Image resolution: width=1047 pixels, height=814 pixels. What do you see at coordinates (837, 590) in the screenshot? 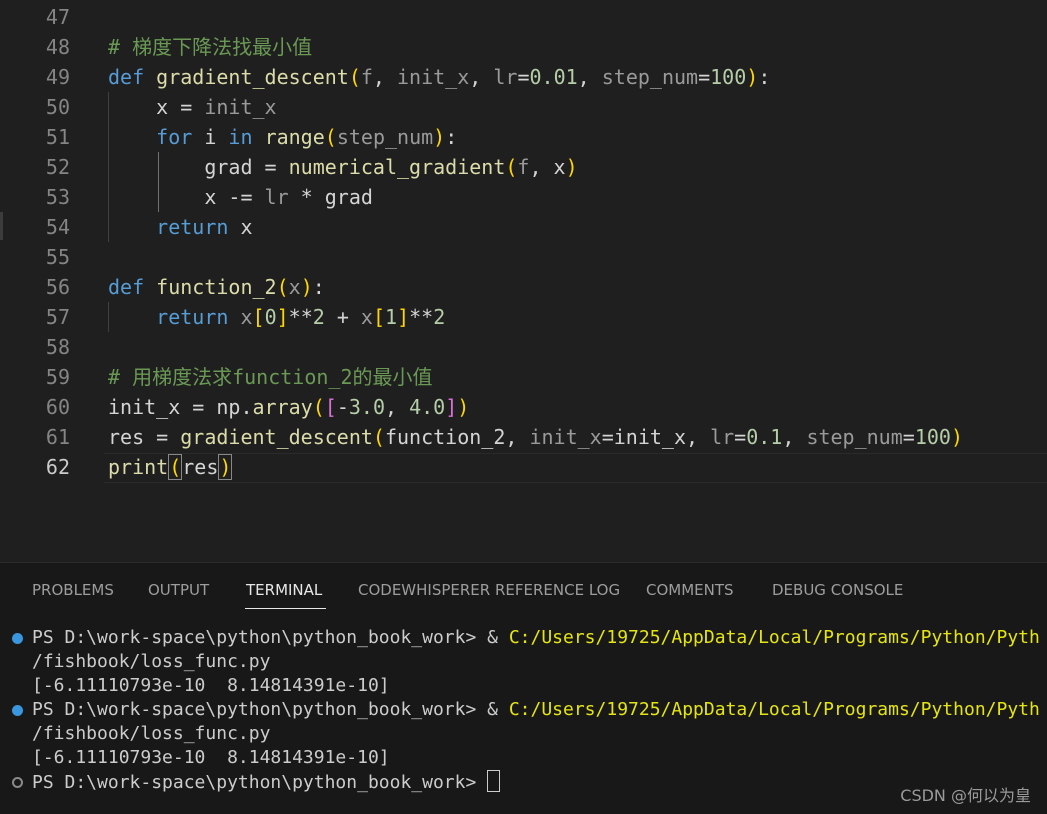
I see `tab-debug-console: DEBUG CONSOLE` at bounding box center [837, 590].